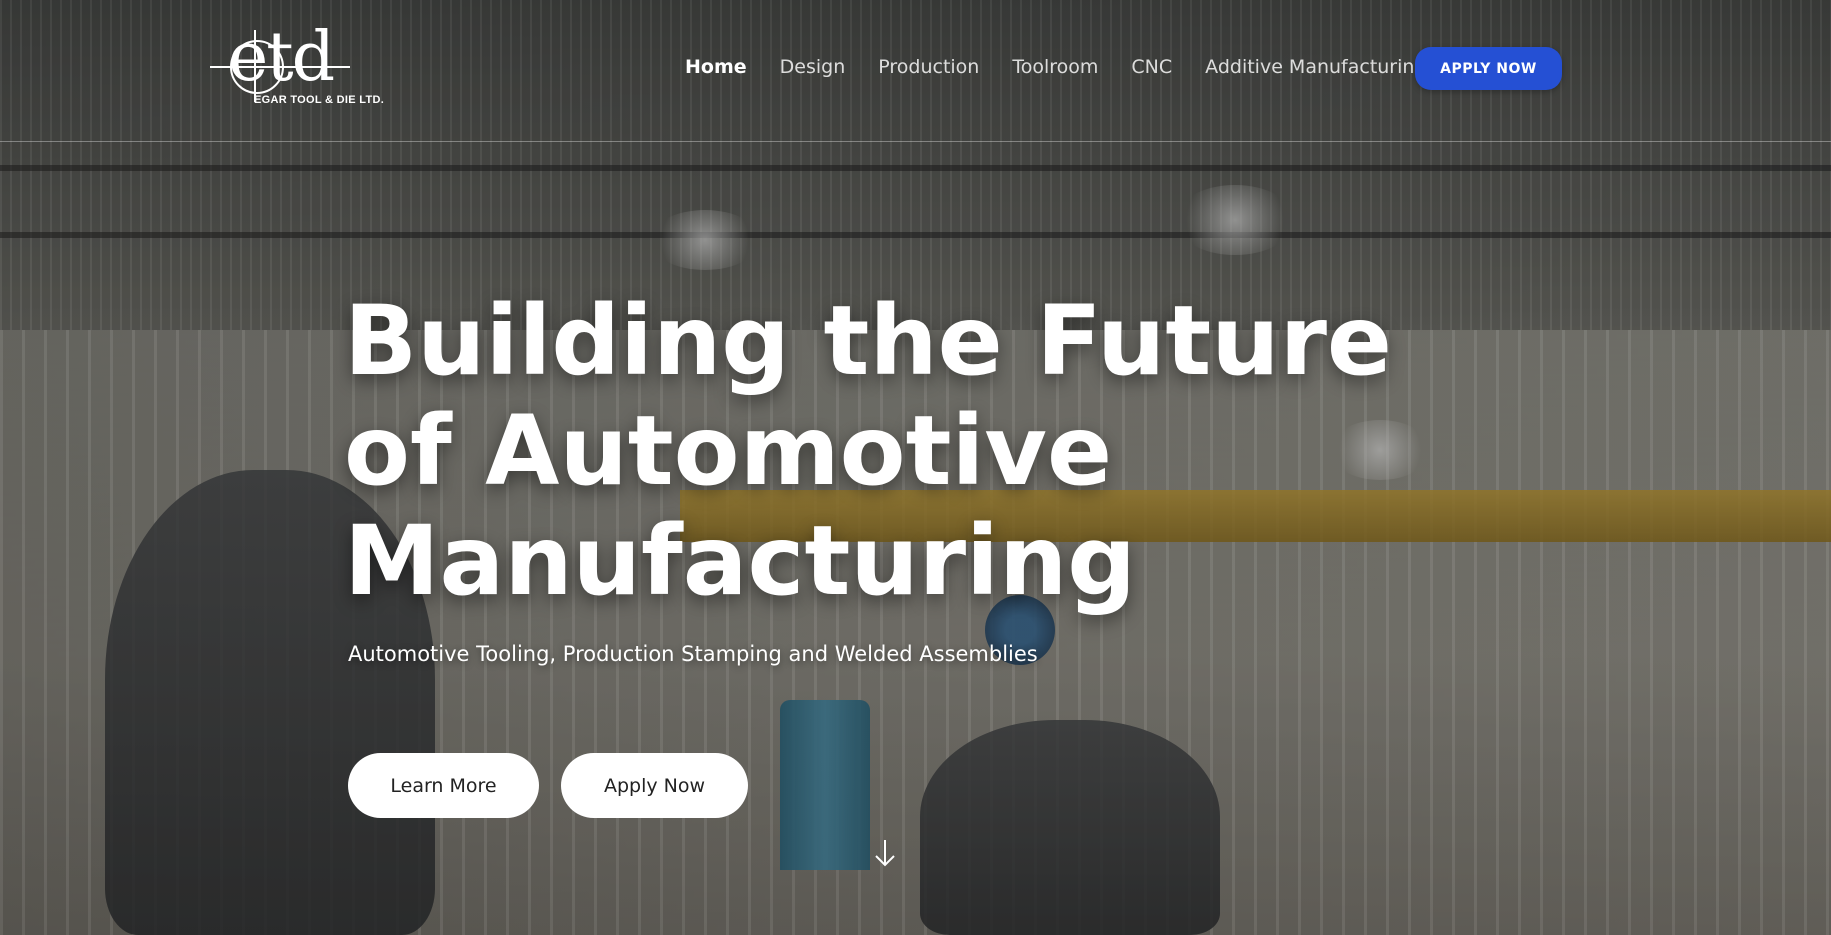 The width and height of the screenshot is (1831, 935). Describe the element at coordinates (281, 57) in the screenshot. I see `logo-mark: etd` at that location.